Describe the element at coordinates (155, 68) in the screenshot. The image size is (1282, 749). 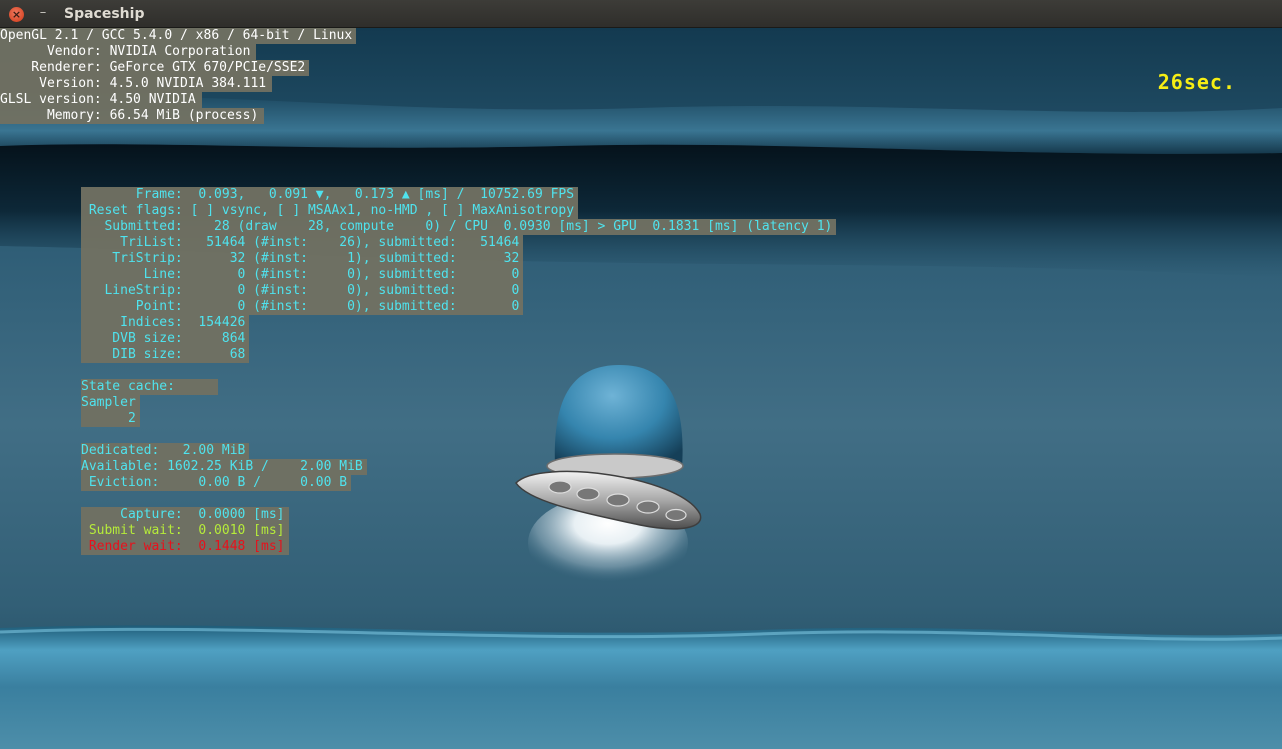
I see `renderer-line: Renderer: GeForce GTX 670/PCIe/SSE2` at that location.